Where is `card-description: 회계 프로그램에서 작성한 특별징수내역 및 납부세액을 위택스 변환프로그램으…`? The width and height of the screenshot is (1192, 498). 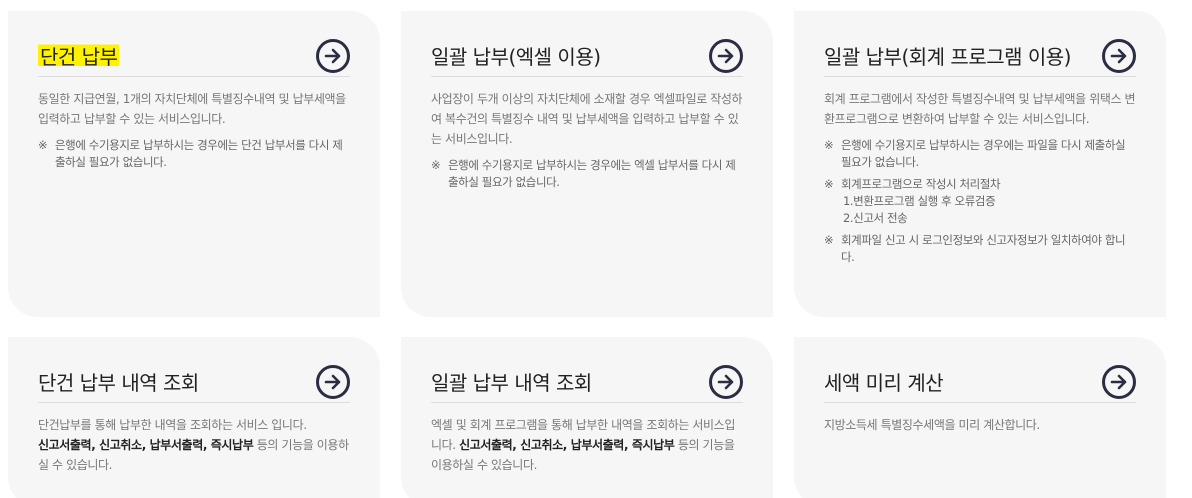 card-description: 회계 프로그램에서 작성한 특별징수내역 및 납부세액을 위택스 변환프로그램으… is located at coordinates (980, 109).